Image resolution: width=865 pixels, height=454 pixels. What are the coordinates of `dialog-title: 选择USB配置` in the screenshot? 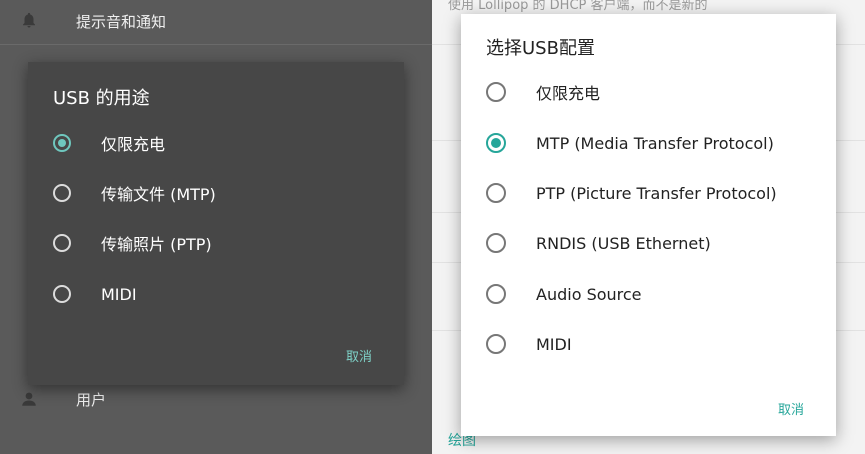 It's located at (540, 48).